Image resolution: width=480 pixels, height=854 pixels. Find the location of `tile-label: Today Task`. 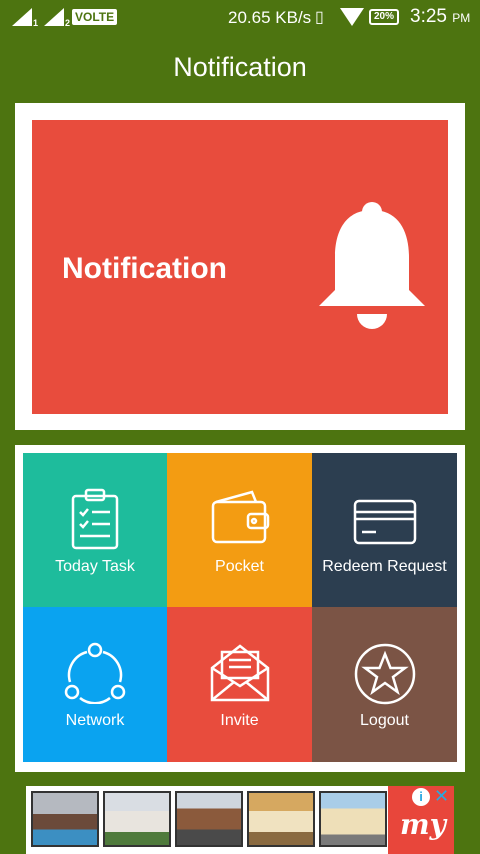

tile-label: Today Task is located at coordinates (95, 566).